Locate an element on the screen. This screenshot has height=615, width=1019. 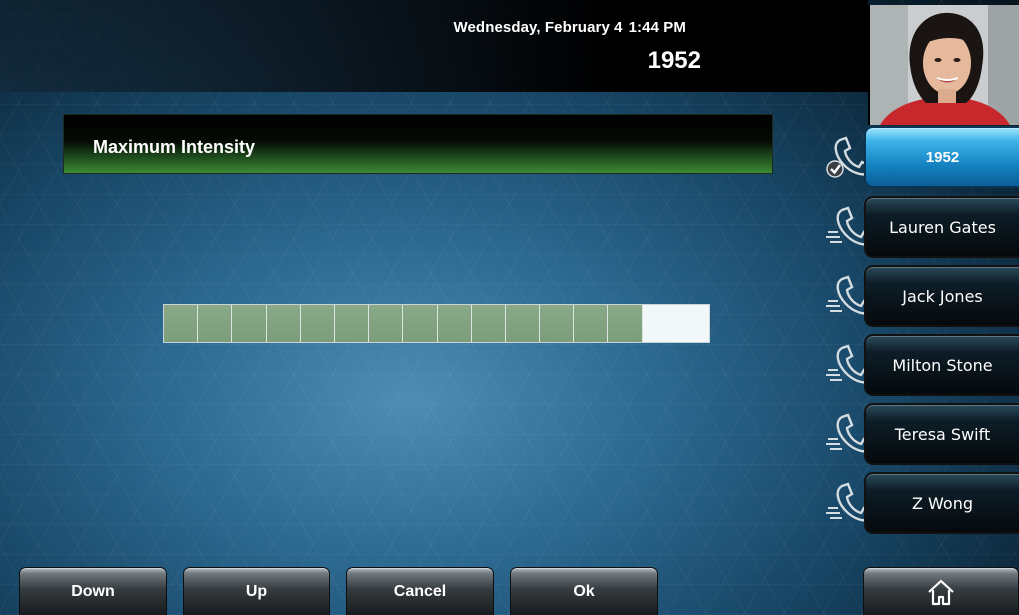
line-key-z-wong: Z Wong is located at coordinates (941, 503).